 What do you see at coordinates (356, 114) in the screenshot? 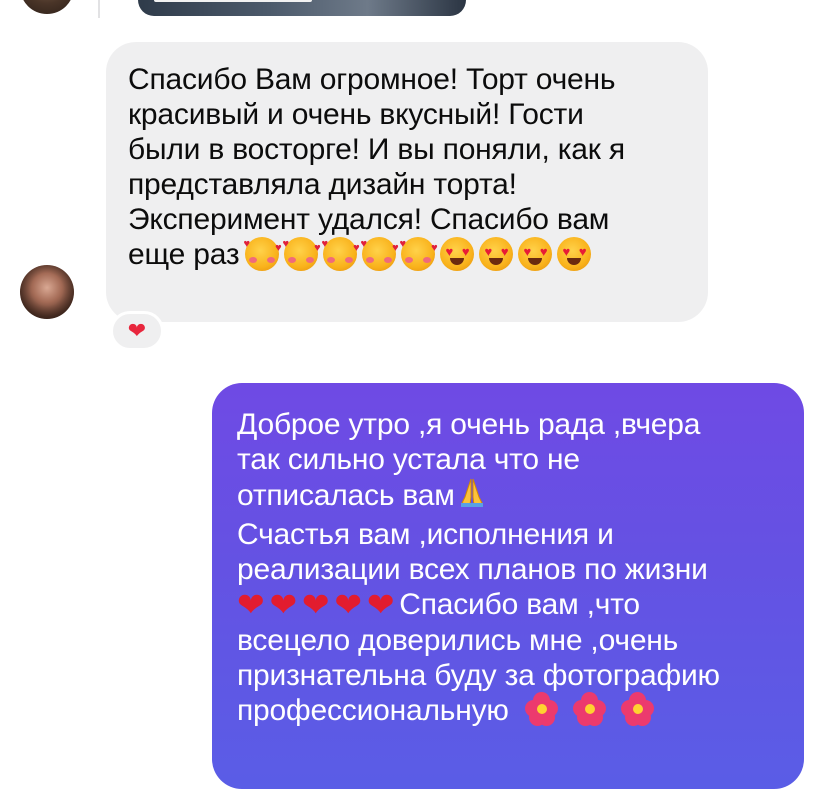
I see `message-line: красивый и очень вкусный! Гости` at bounding box center [356, 114].